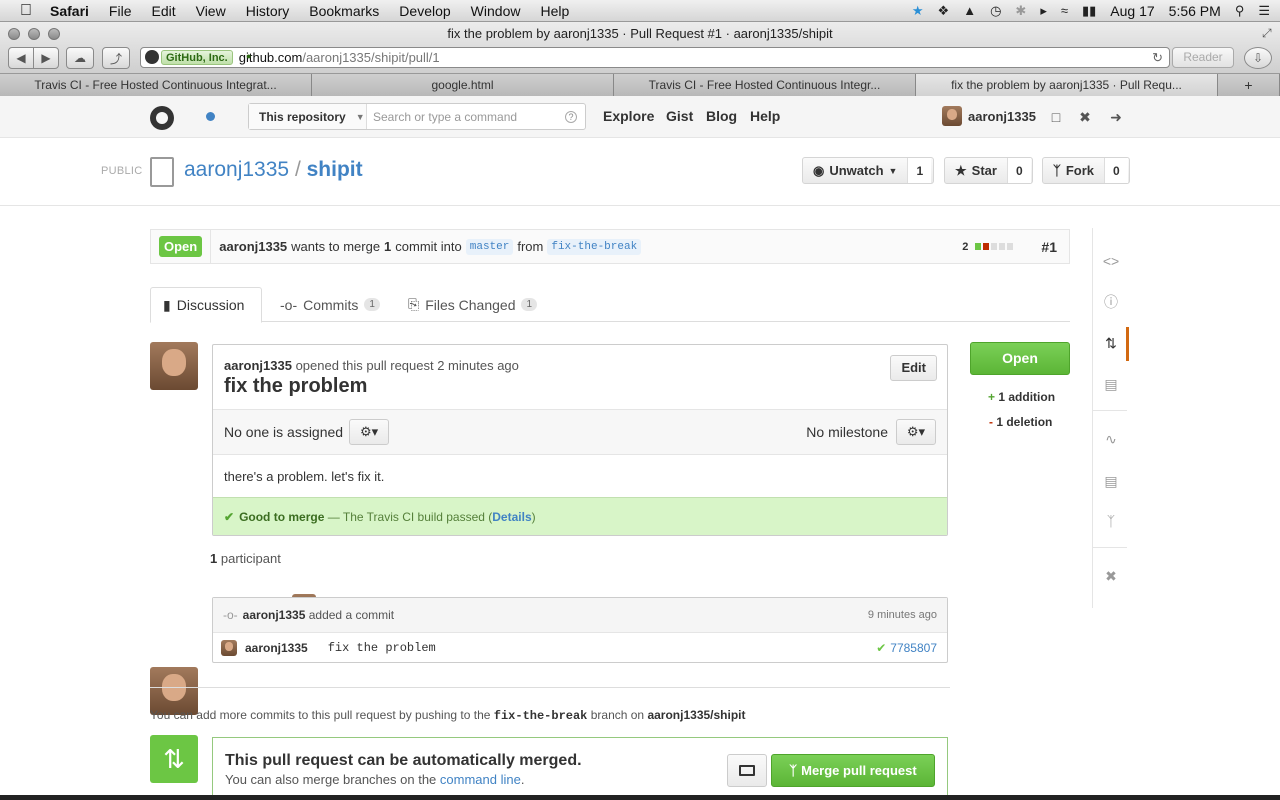  I want to click on notifications-icon: □, so click(1056, 117).